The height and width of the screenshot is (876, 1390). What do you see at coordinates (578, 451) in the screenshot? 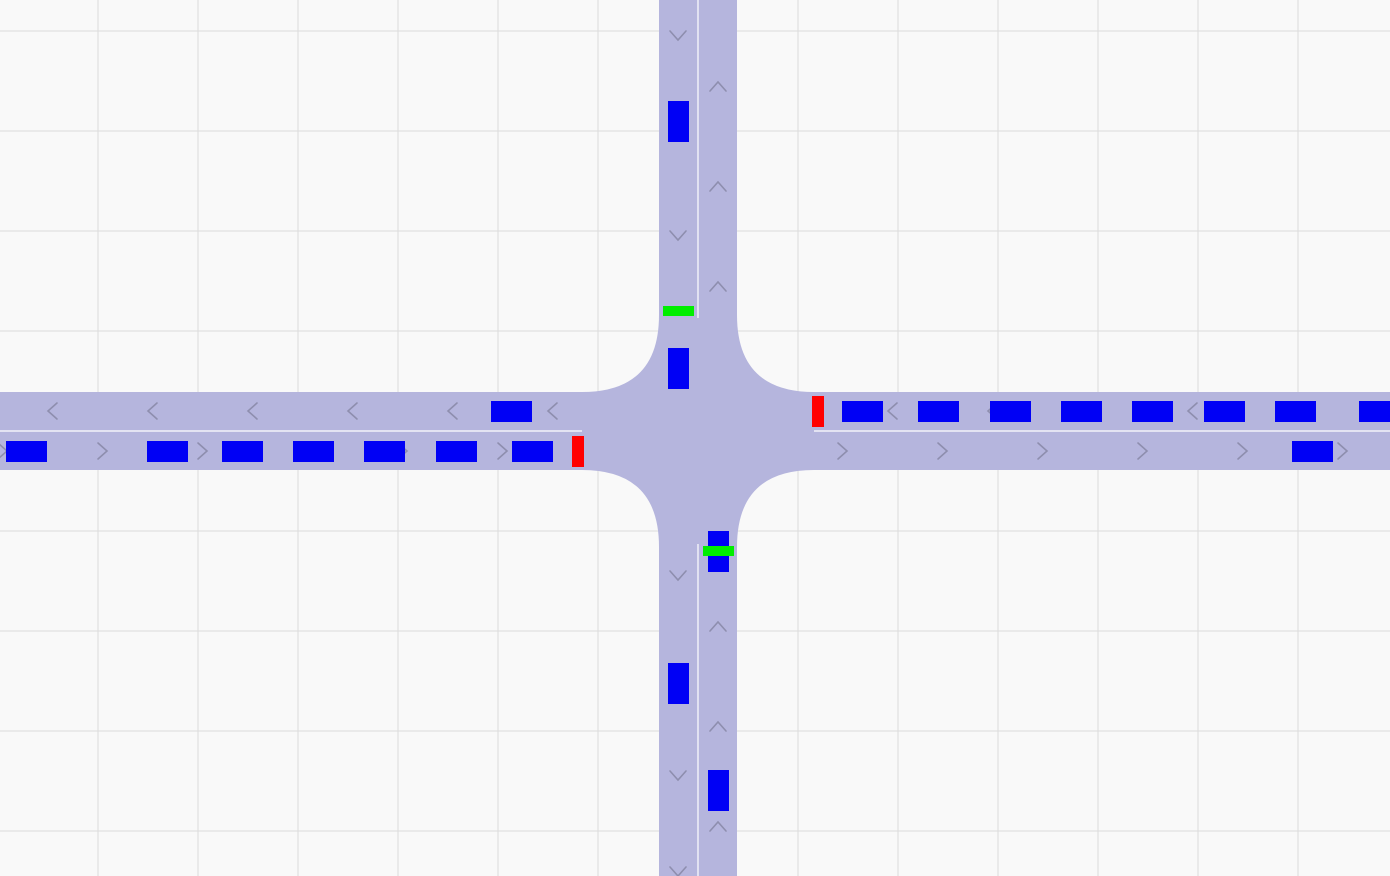
I see `traffic-signal-west` at bounding box center [578, 451].